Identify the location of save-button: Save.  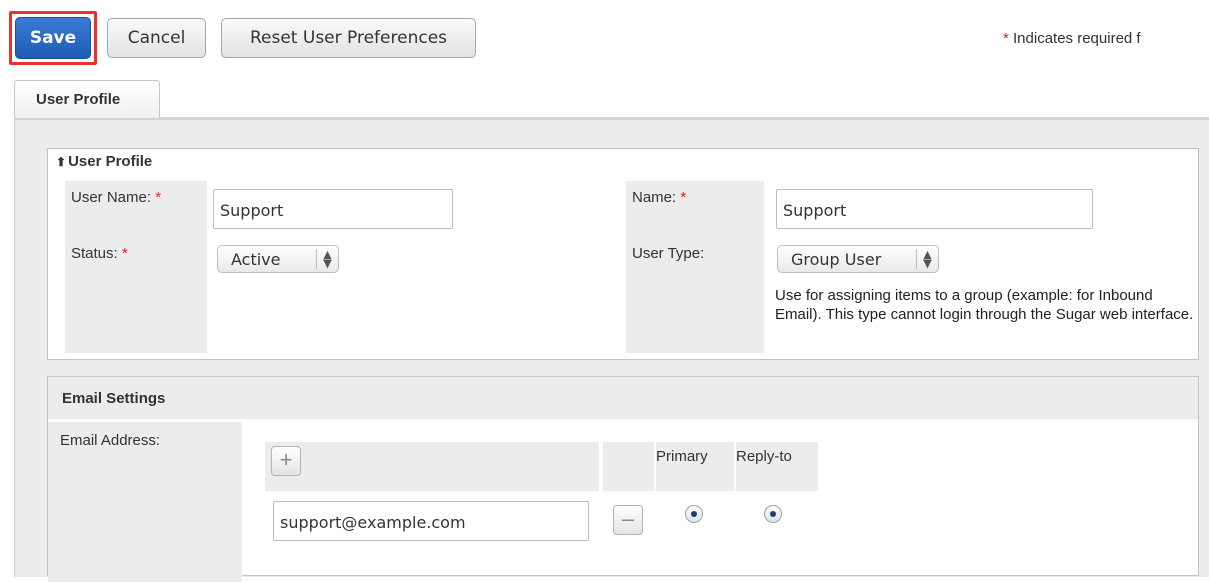
(53, 38).